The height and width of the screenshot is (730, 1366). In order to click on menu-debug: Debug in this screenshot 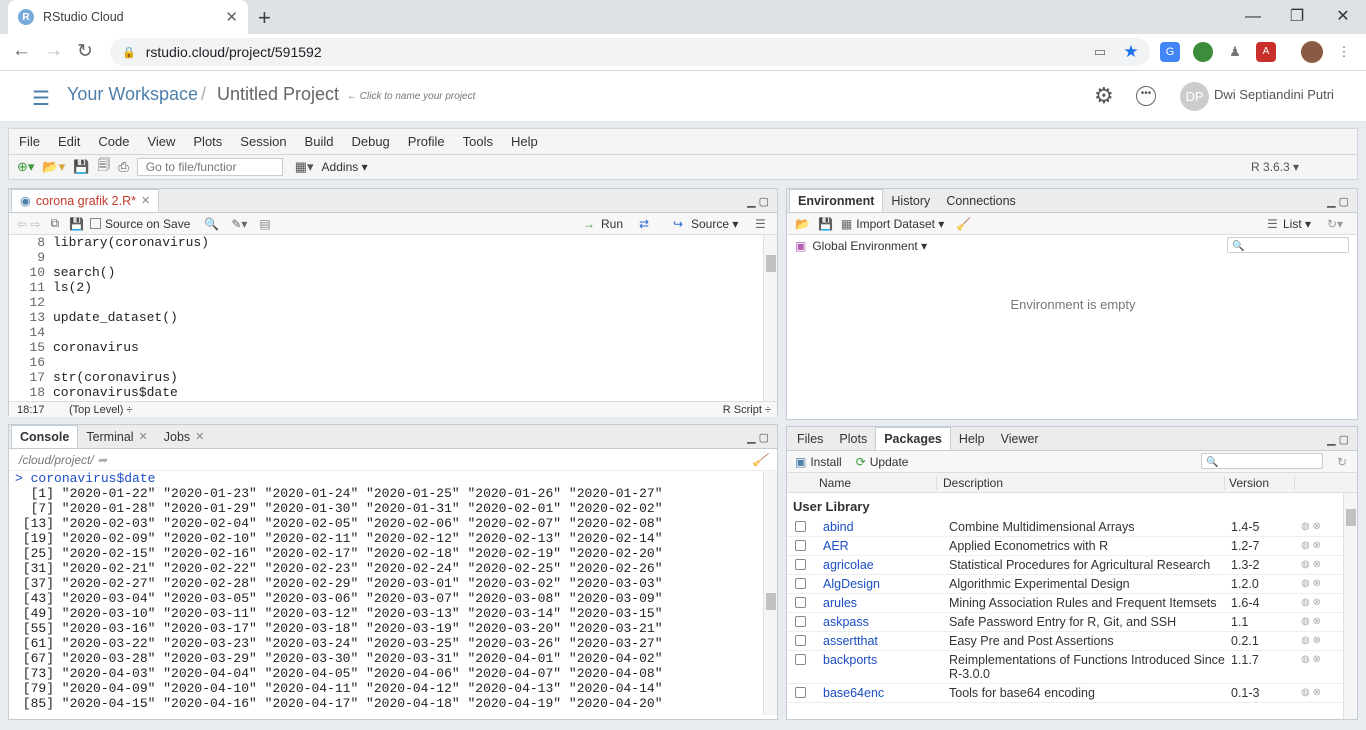, I will do `click(370, 141)`.